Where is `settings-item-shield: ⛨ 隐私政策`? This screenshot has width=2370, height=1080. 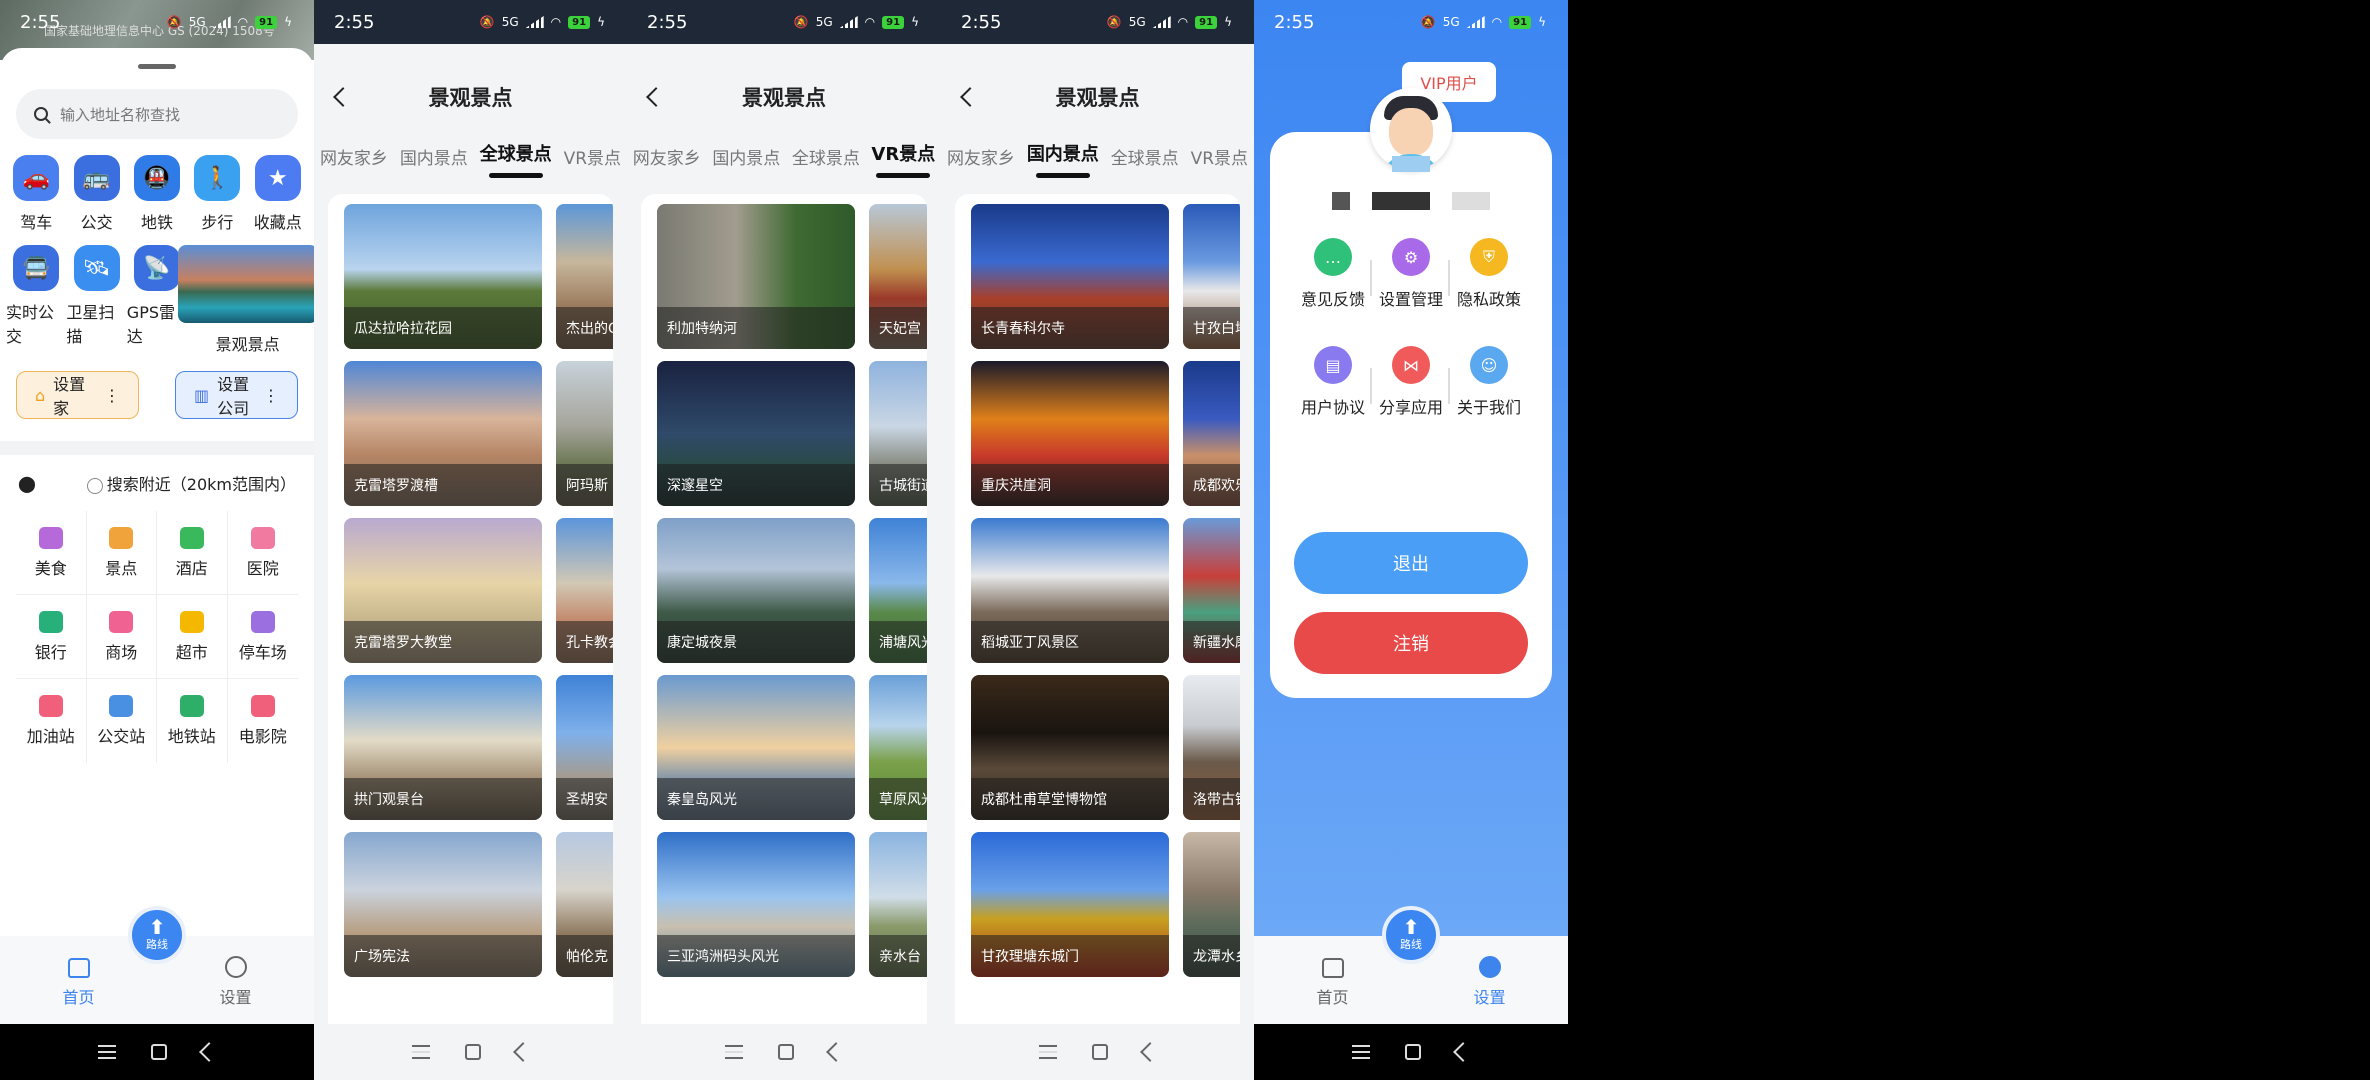
settings-item-shield: ⛨ 隐私政策 is located at coordinates (1489, 274).